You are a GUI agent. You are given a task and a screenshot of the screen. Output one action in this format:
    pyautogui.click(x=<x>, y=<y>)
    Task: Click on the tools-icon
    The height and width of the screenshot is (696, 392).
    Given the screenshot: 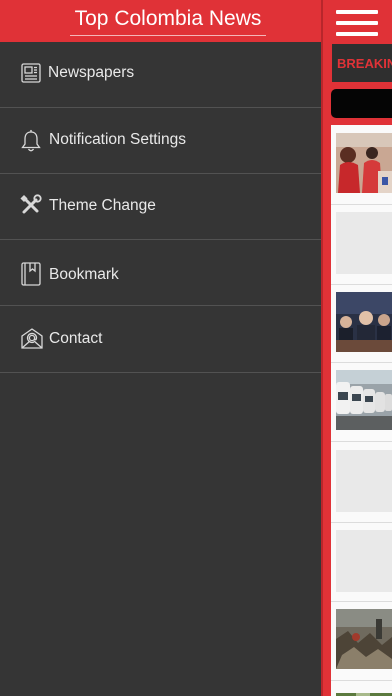 What is the action you would take?
    pyautogui.click(x=31, y=205)
    